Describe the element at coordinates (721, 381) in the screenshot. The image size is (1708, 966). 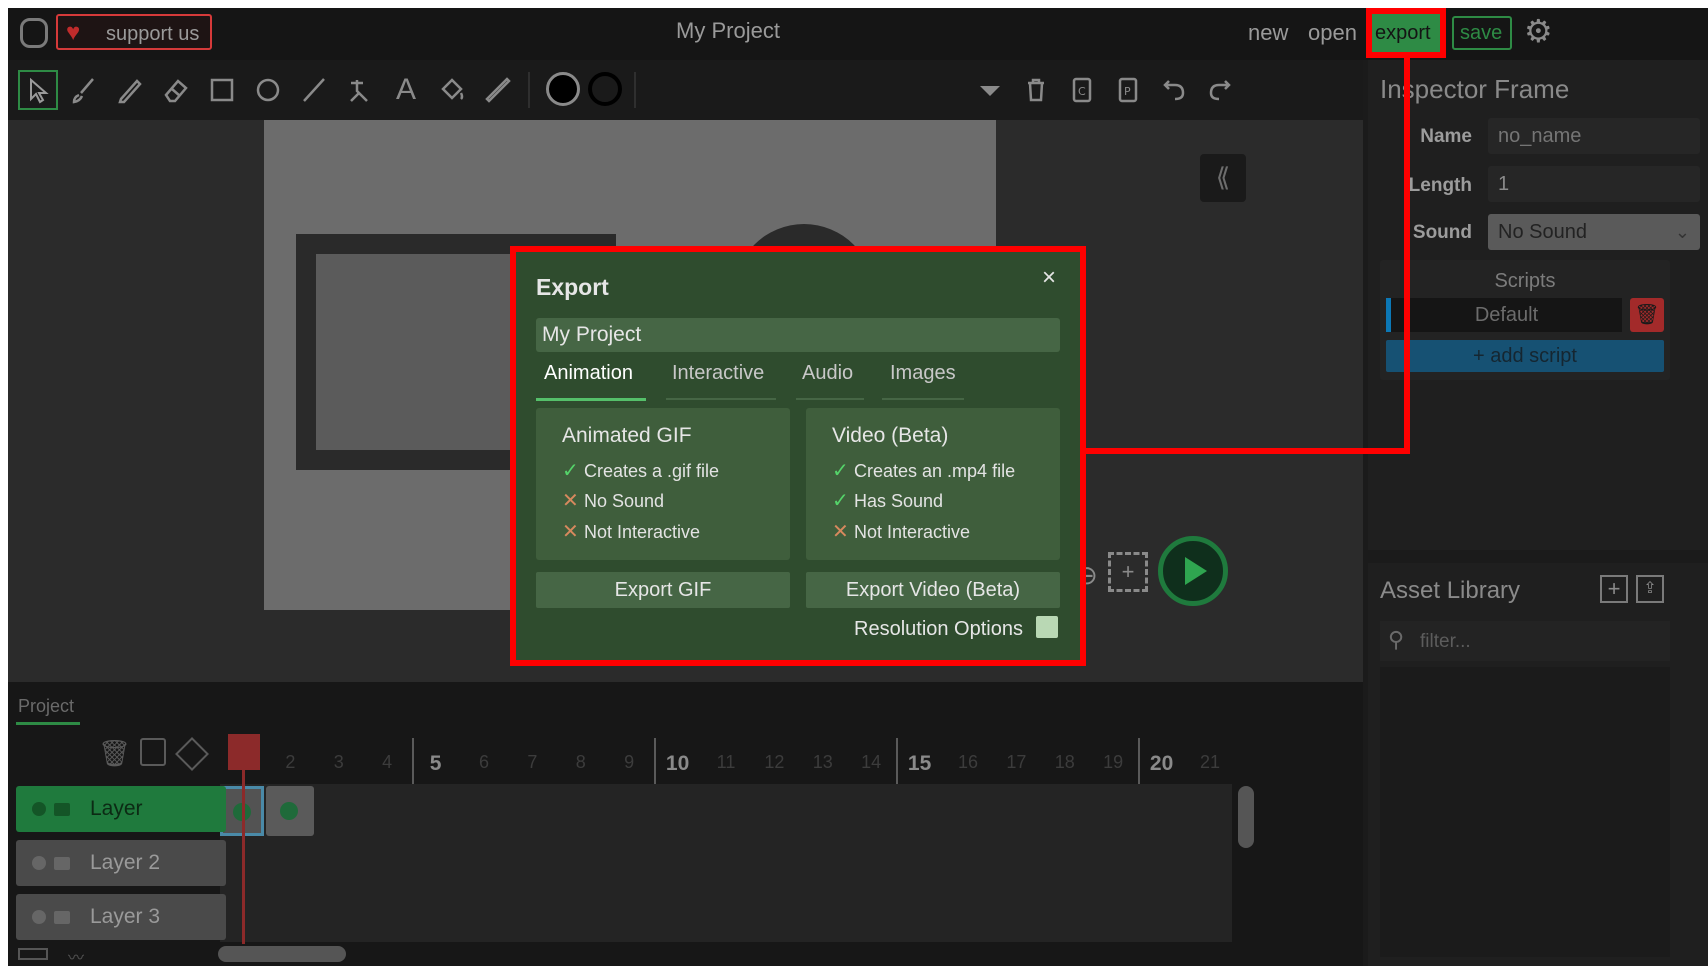
I see `tab-interactive: Interactive` at that location.